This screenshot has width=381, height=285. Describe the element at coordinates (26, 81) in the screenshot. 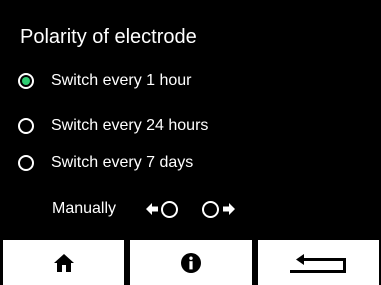

I see `radio-selected-icon` at that location.